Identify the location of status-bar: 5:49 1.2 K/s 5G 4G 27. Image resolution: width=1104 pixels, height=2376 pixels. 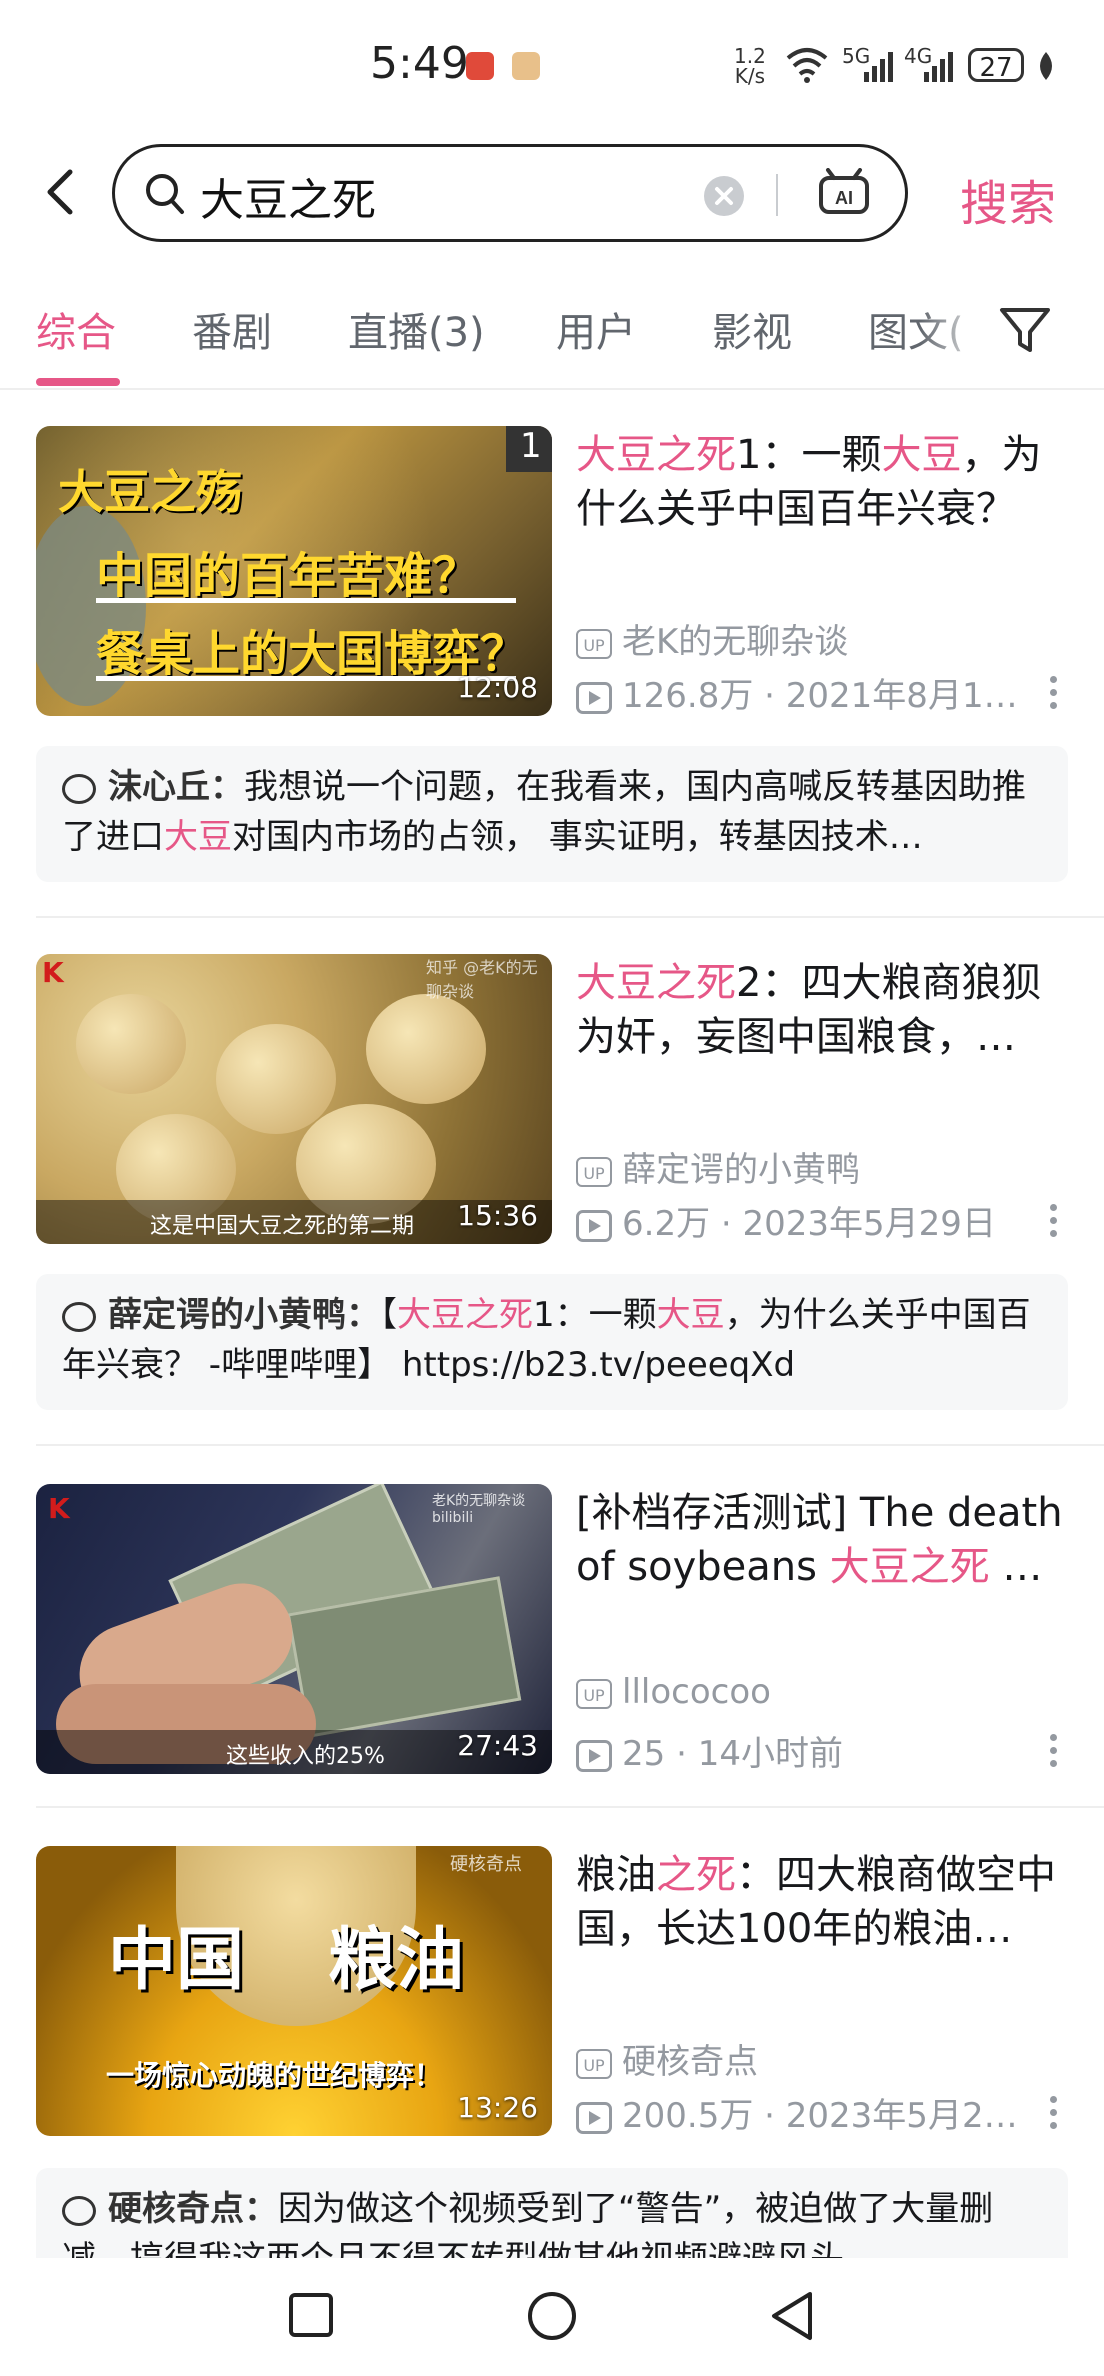
(552, 65).